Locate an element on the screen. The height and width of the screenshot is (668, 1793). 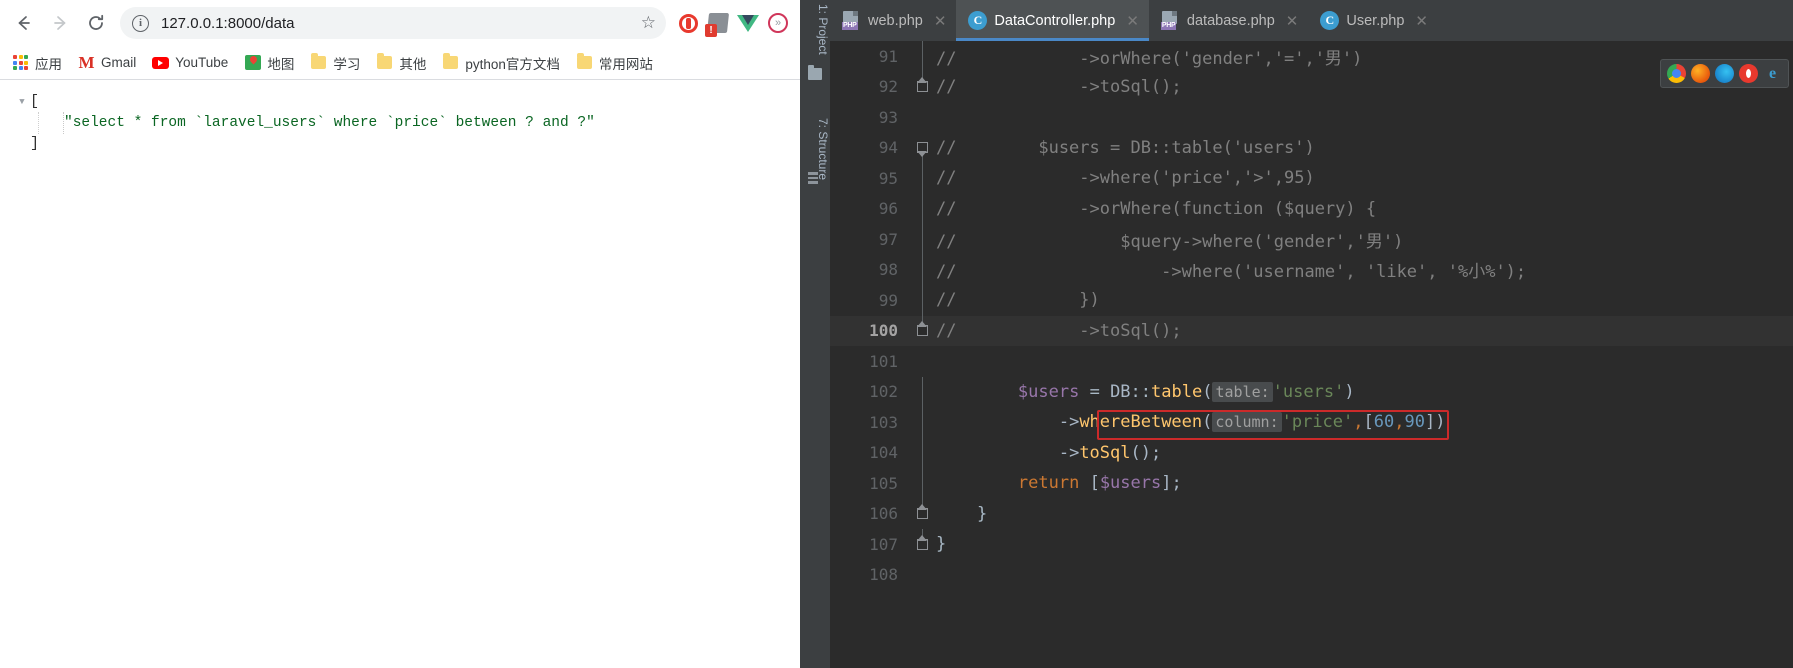
code-line-107: 107 } is located at coordinates (1311, 544).